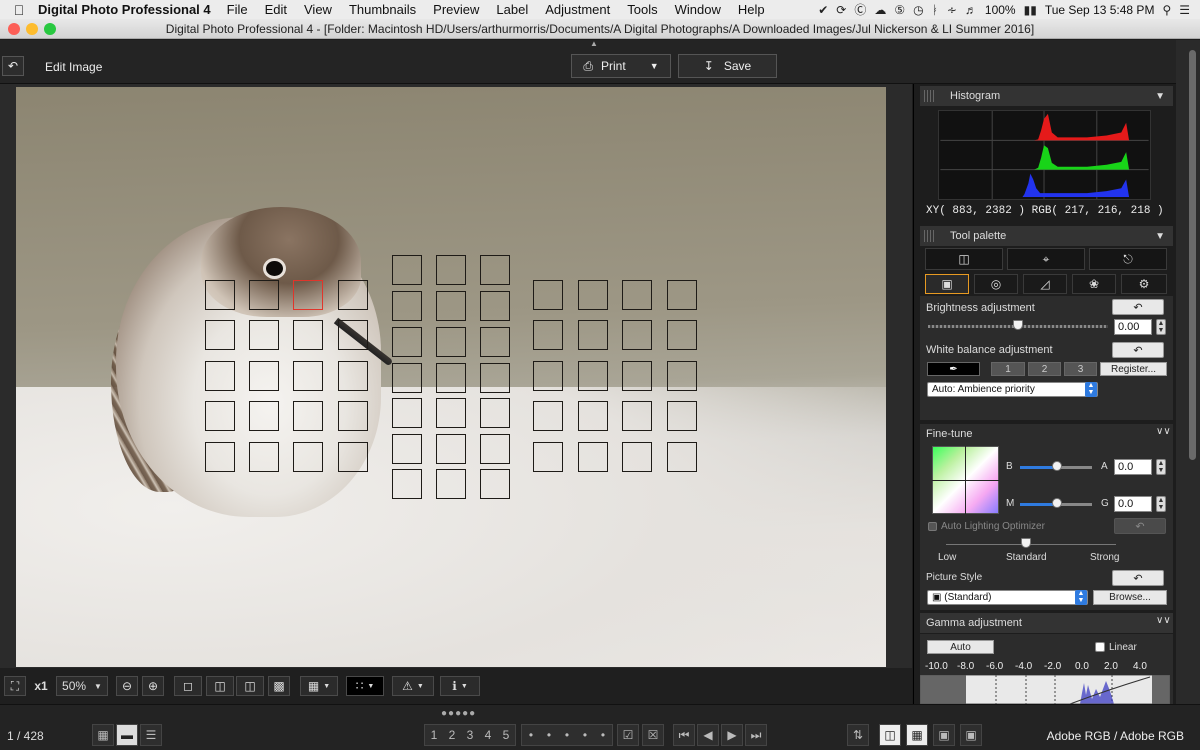 The width and height of the screenshot is (1200, 750). I want to click on status-check-icon: ✔, so click(823, 10).